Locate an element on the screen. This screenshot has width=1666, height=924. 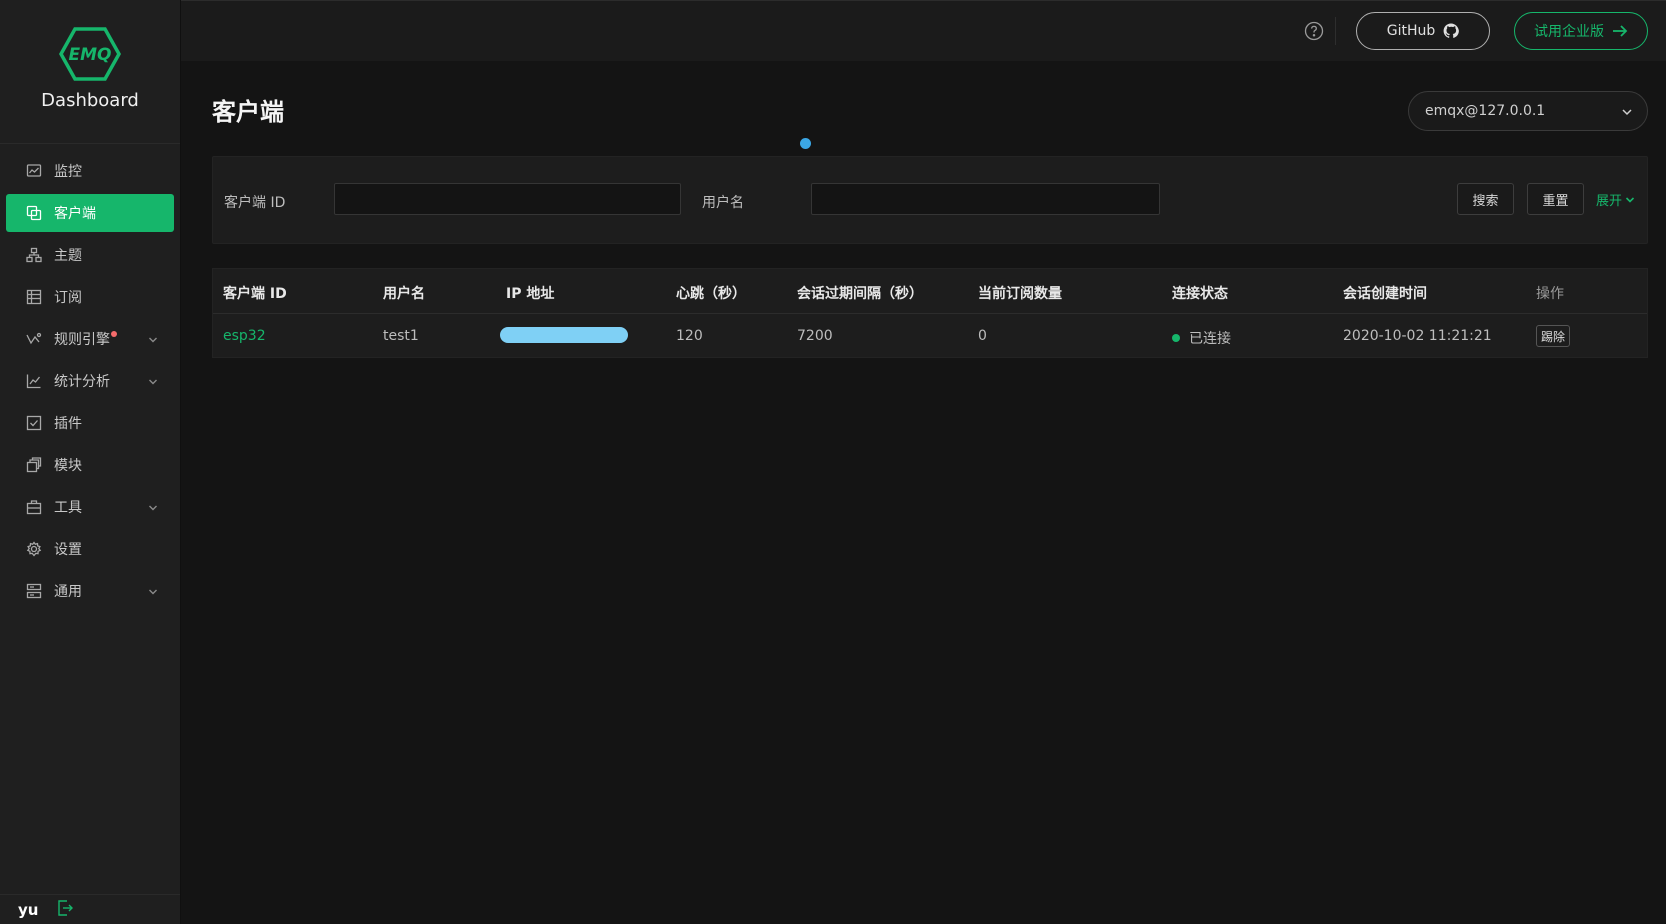
sidebar-item-label: 订阅 is located at coordinates (68, 298).